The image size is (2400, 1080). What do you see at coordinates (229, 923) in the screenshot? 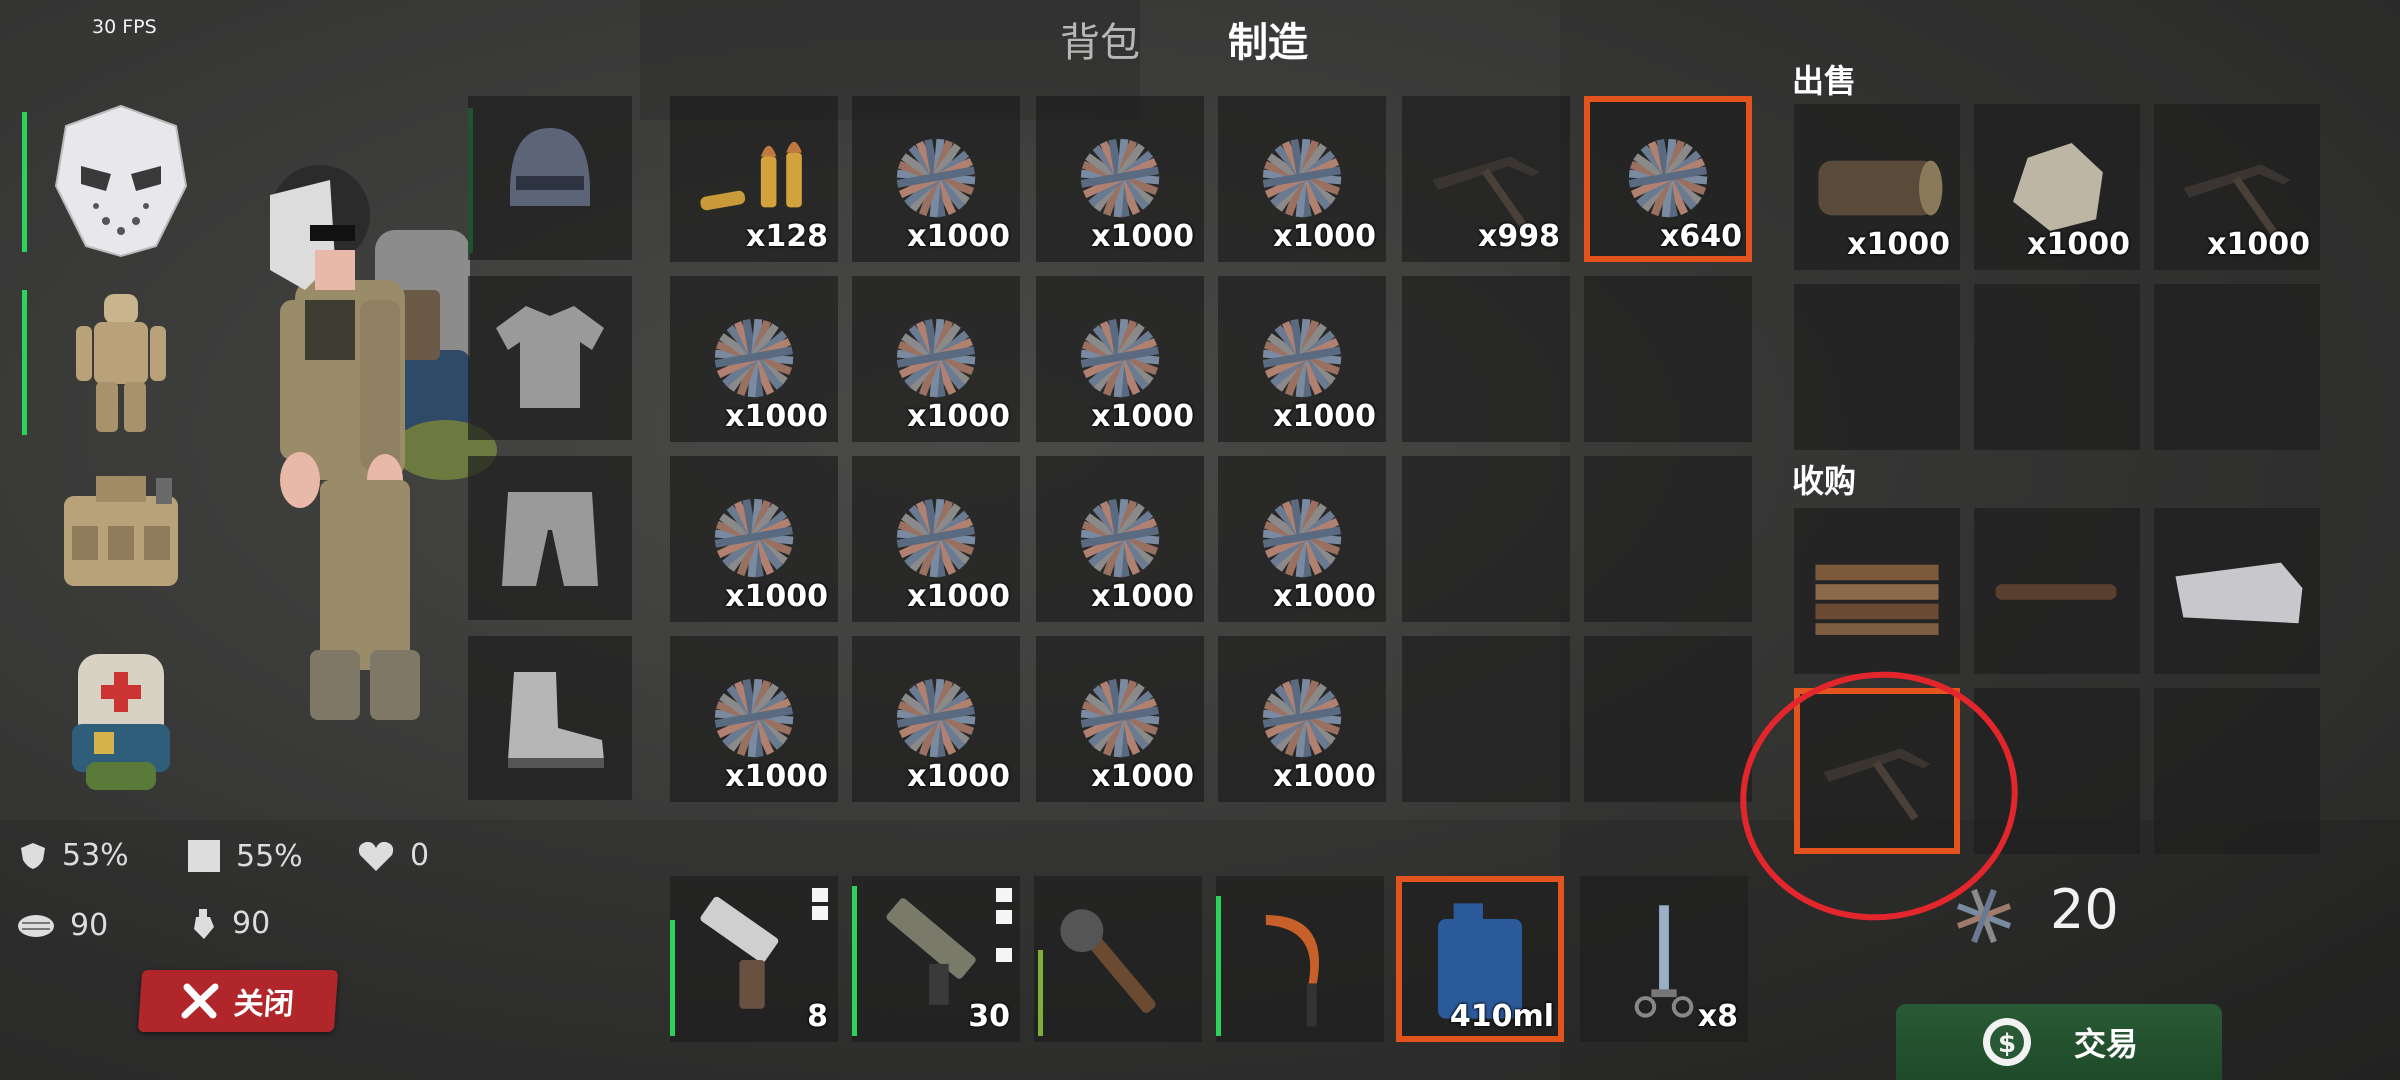
I see `stat-water: 90` at bounding box center [229, 923].